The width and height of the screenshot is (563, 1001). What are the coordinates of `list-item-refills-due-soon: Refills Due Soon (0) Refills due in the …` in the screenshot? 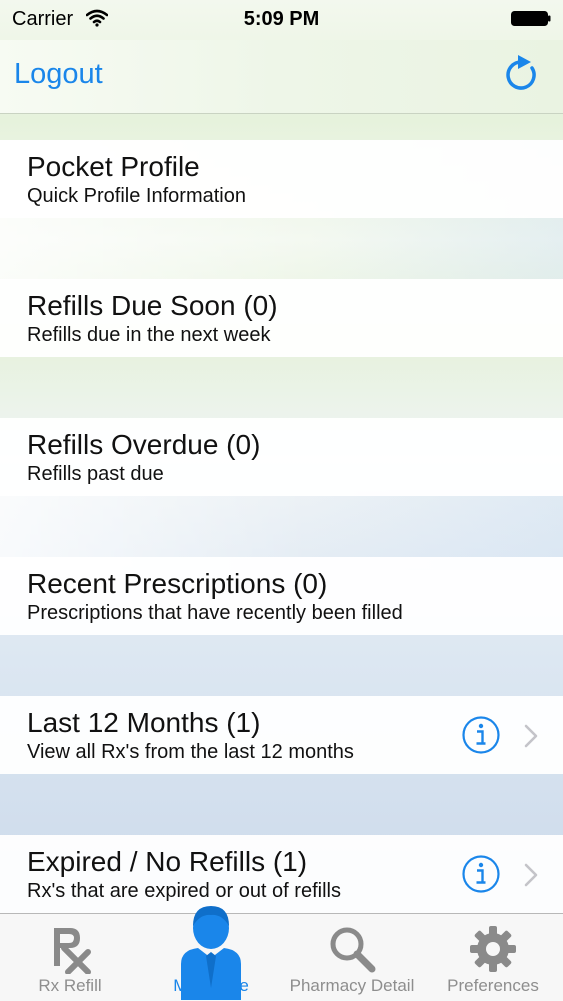 It's located at (281, 318).